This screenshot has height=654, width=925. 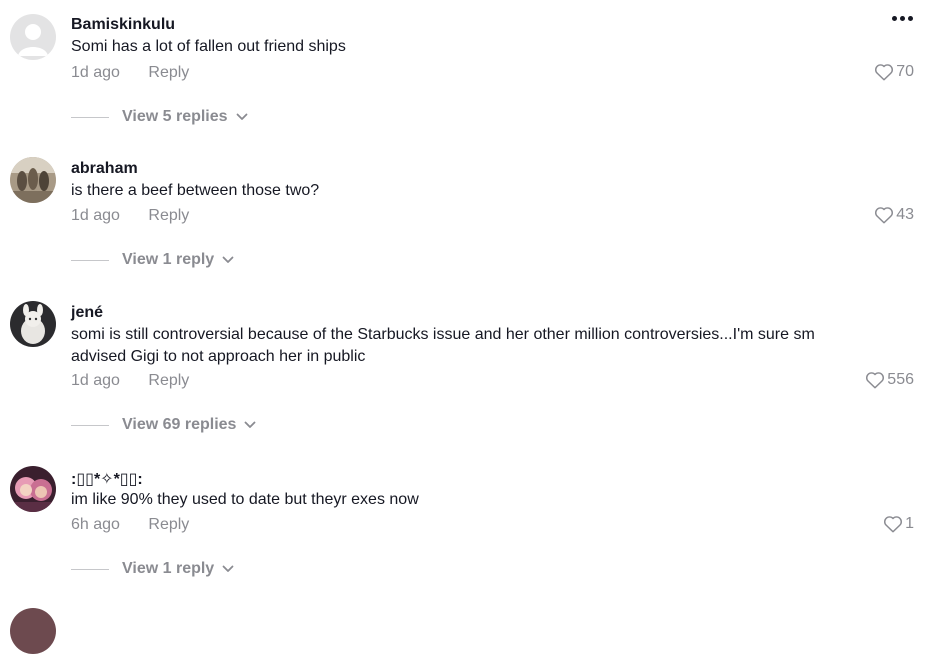 I want to click on comment-username: Bamiskinkulu, so click(x=123, y=25).